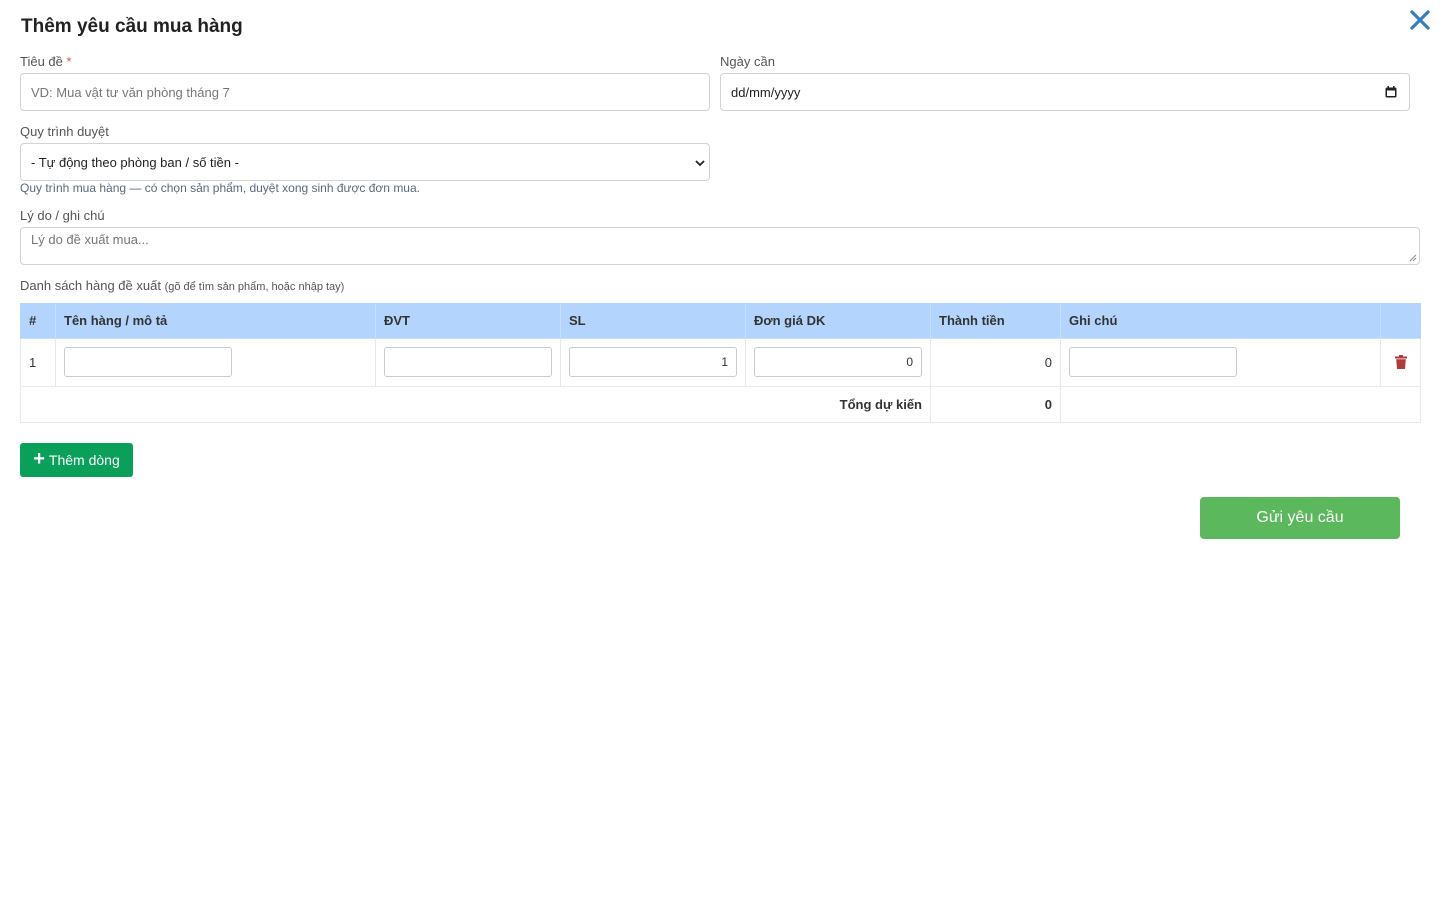  Describe the element at coordinates (1391, 92) in the screenshot. I see `calendar-icon` at that location.